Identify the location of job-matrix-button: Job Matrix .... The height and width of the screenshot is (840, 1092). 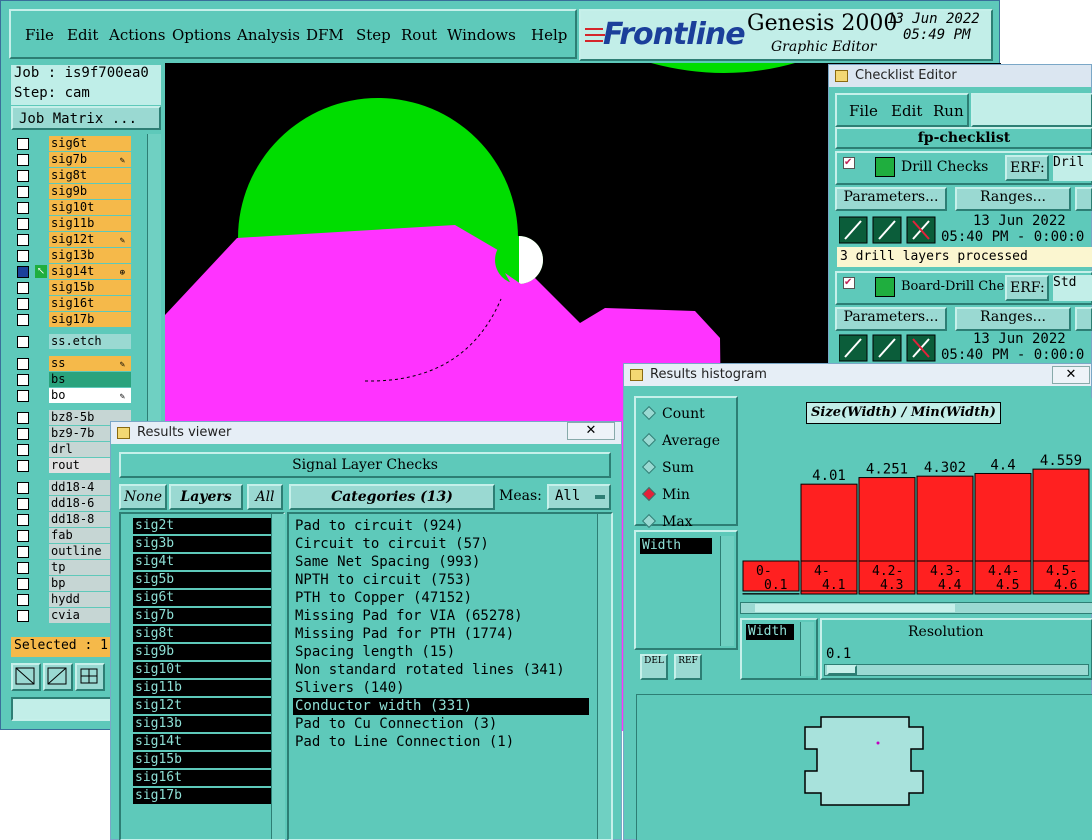
(86, 118).